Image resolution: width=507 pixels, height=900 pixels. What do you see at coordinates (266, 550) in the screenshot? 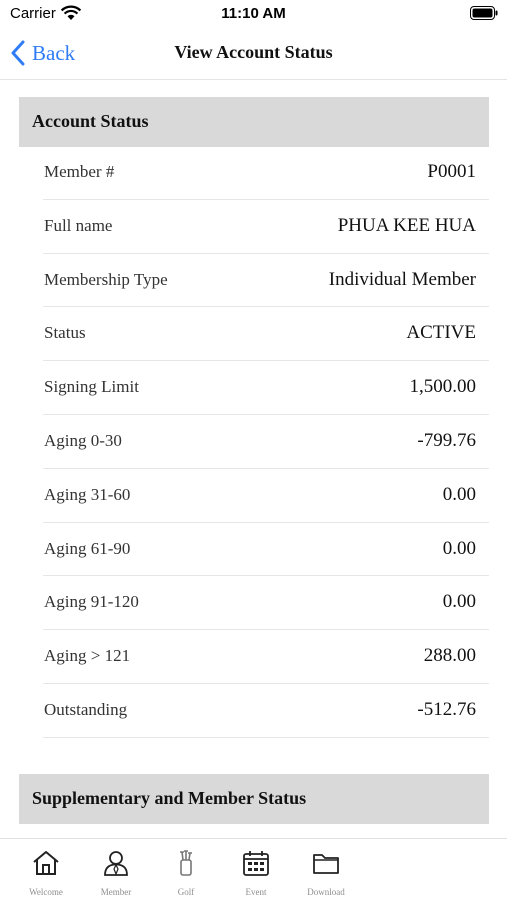
I see `row-aging-61-90: Aging 61-90 0.00` at bounding box center [266, 550].